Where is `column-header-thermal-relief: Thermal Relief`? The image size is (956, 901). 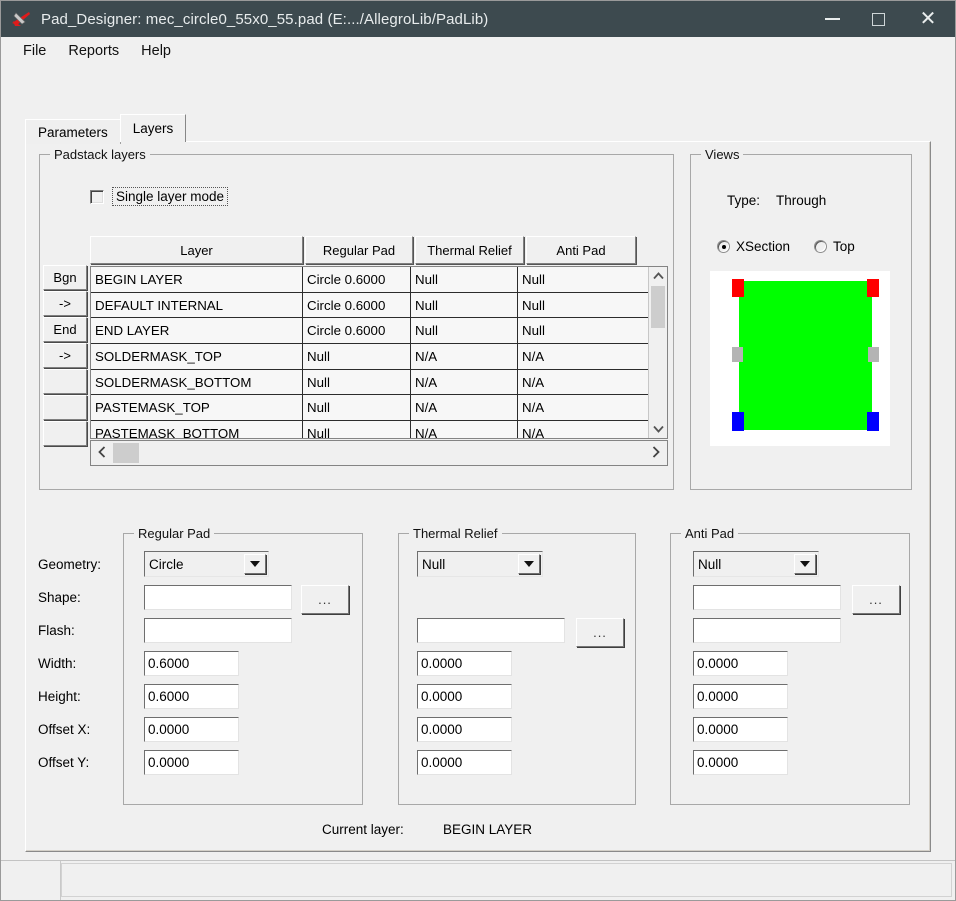
column-header-thermal-relief: Thermal Relief is located at coordinates (469, 250).